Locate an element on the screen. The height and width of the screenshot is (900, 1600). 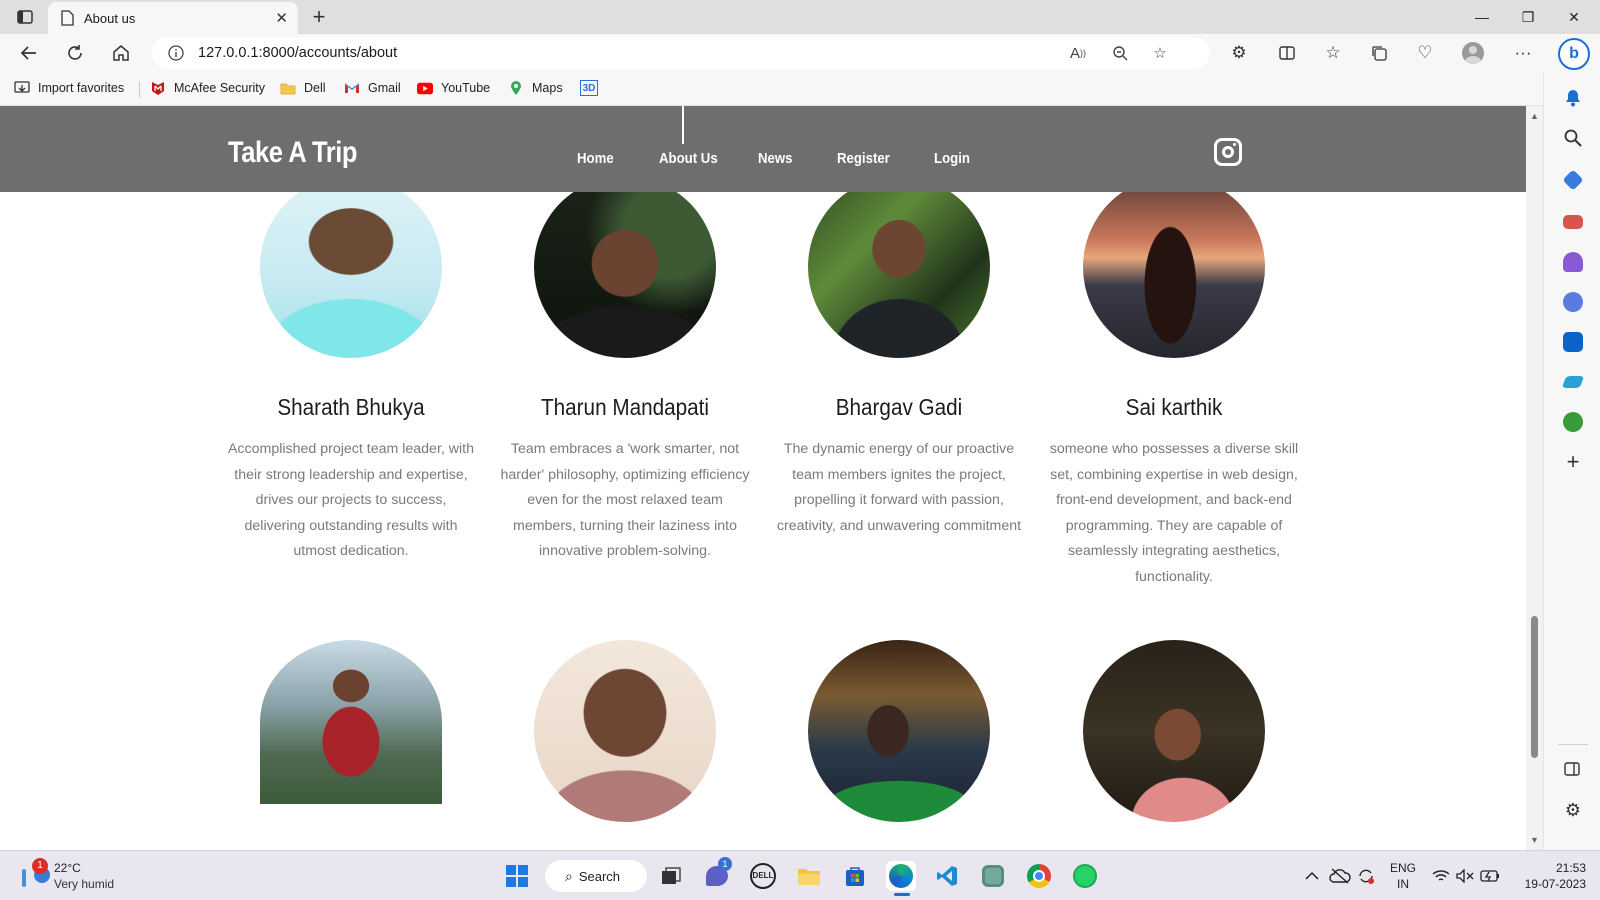
whatsapp-icon is located at coordinates (1085, 876).